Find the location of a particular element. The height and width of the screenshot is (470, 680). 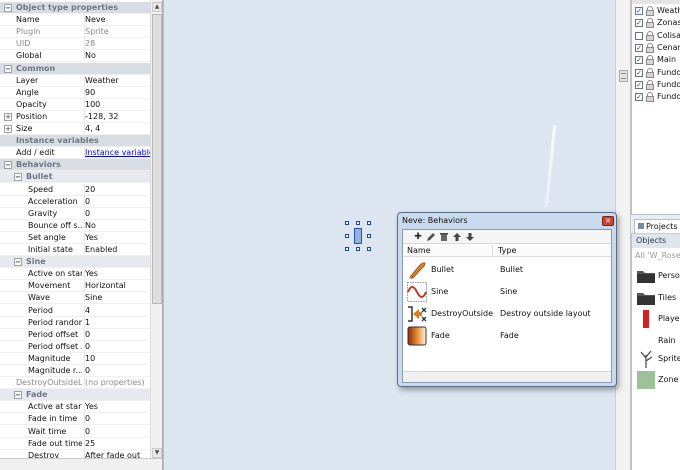

close-icon: ✕ is located at coordinates (608, 221).